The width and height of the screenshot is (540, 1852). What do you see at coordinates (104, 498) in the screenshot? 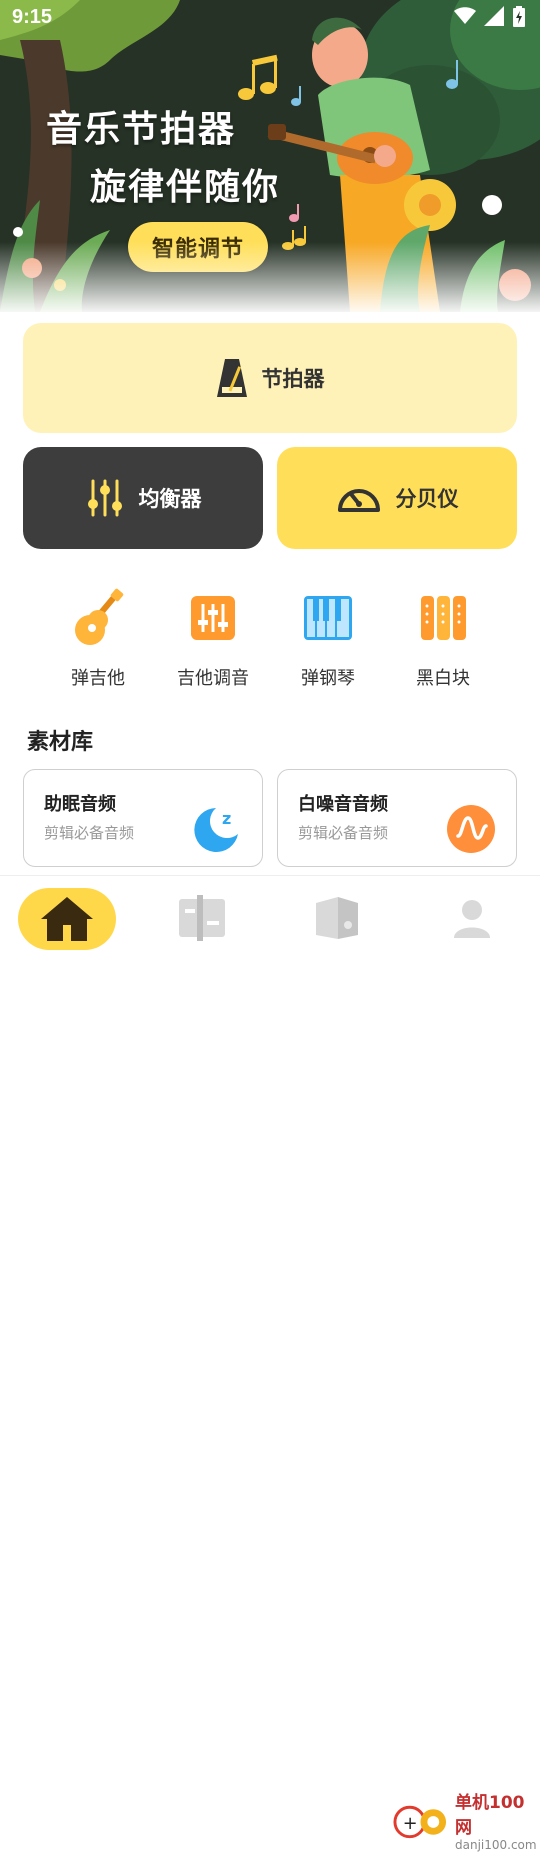
I see `equalizer-icon` at bounding box center [104, 498].